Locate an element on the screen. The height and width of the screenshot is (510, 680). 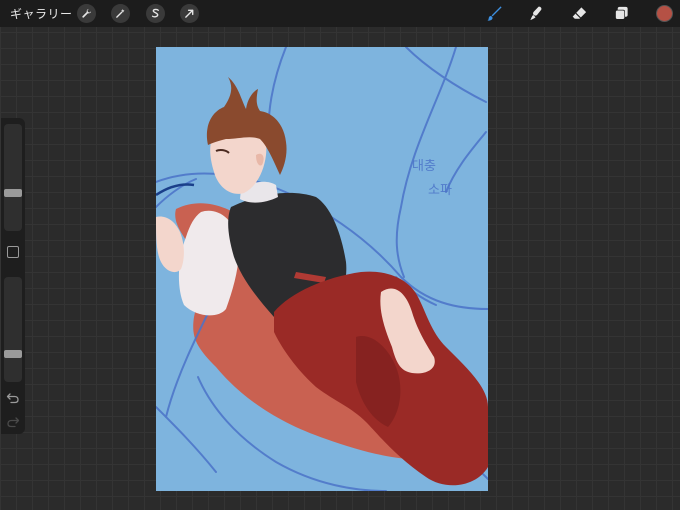
smudge-tool-button is located at coordinates (536, 13).